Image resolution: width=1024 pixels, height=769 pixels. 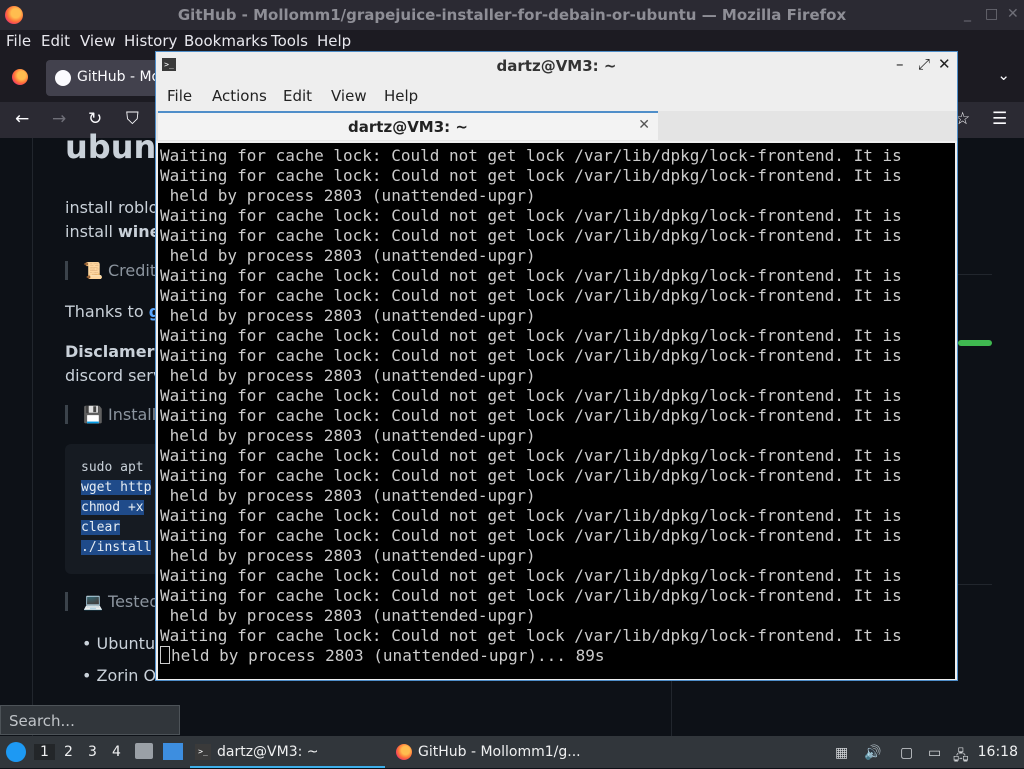 What do you see at coordinates (239, 96) in the screenshot?
I see `term-menu-actions: Actions` at bounding box center [239, 96].